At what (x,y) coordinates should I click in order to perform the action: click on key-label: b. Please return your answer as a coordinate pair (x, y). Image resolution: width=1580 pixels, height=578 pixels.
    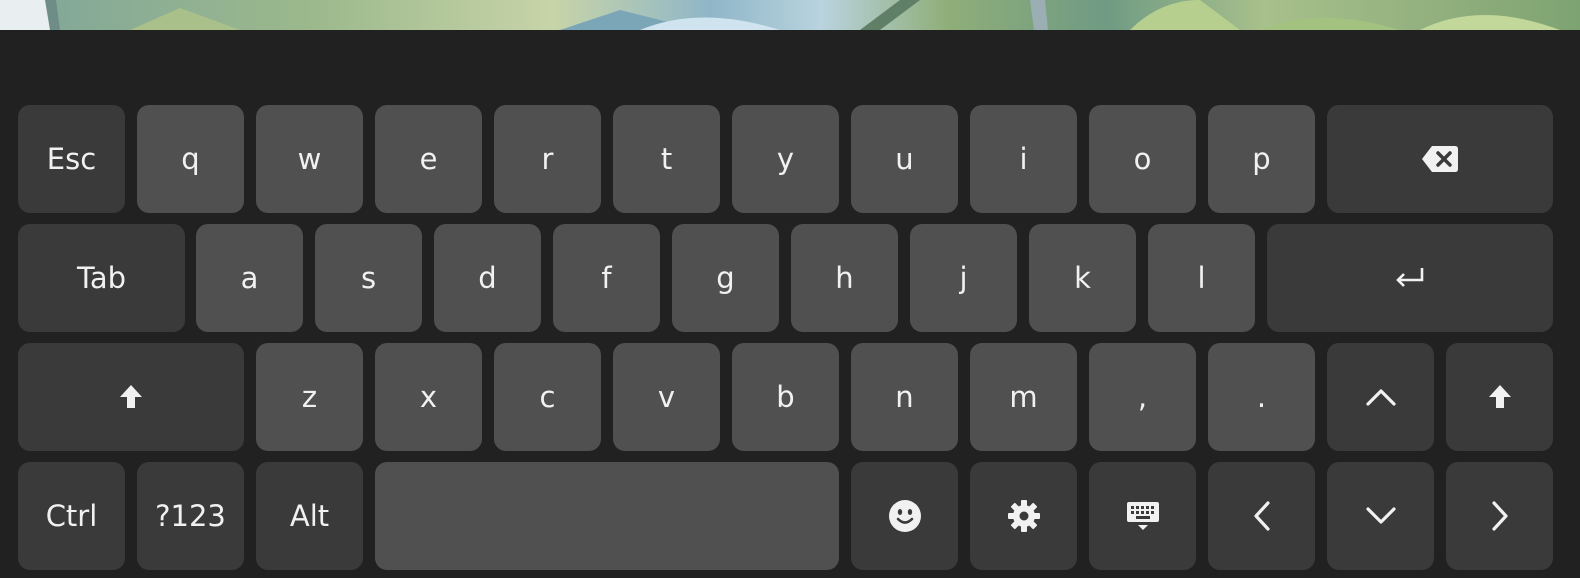
    Looking at the image, I should click on (785, 396).